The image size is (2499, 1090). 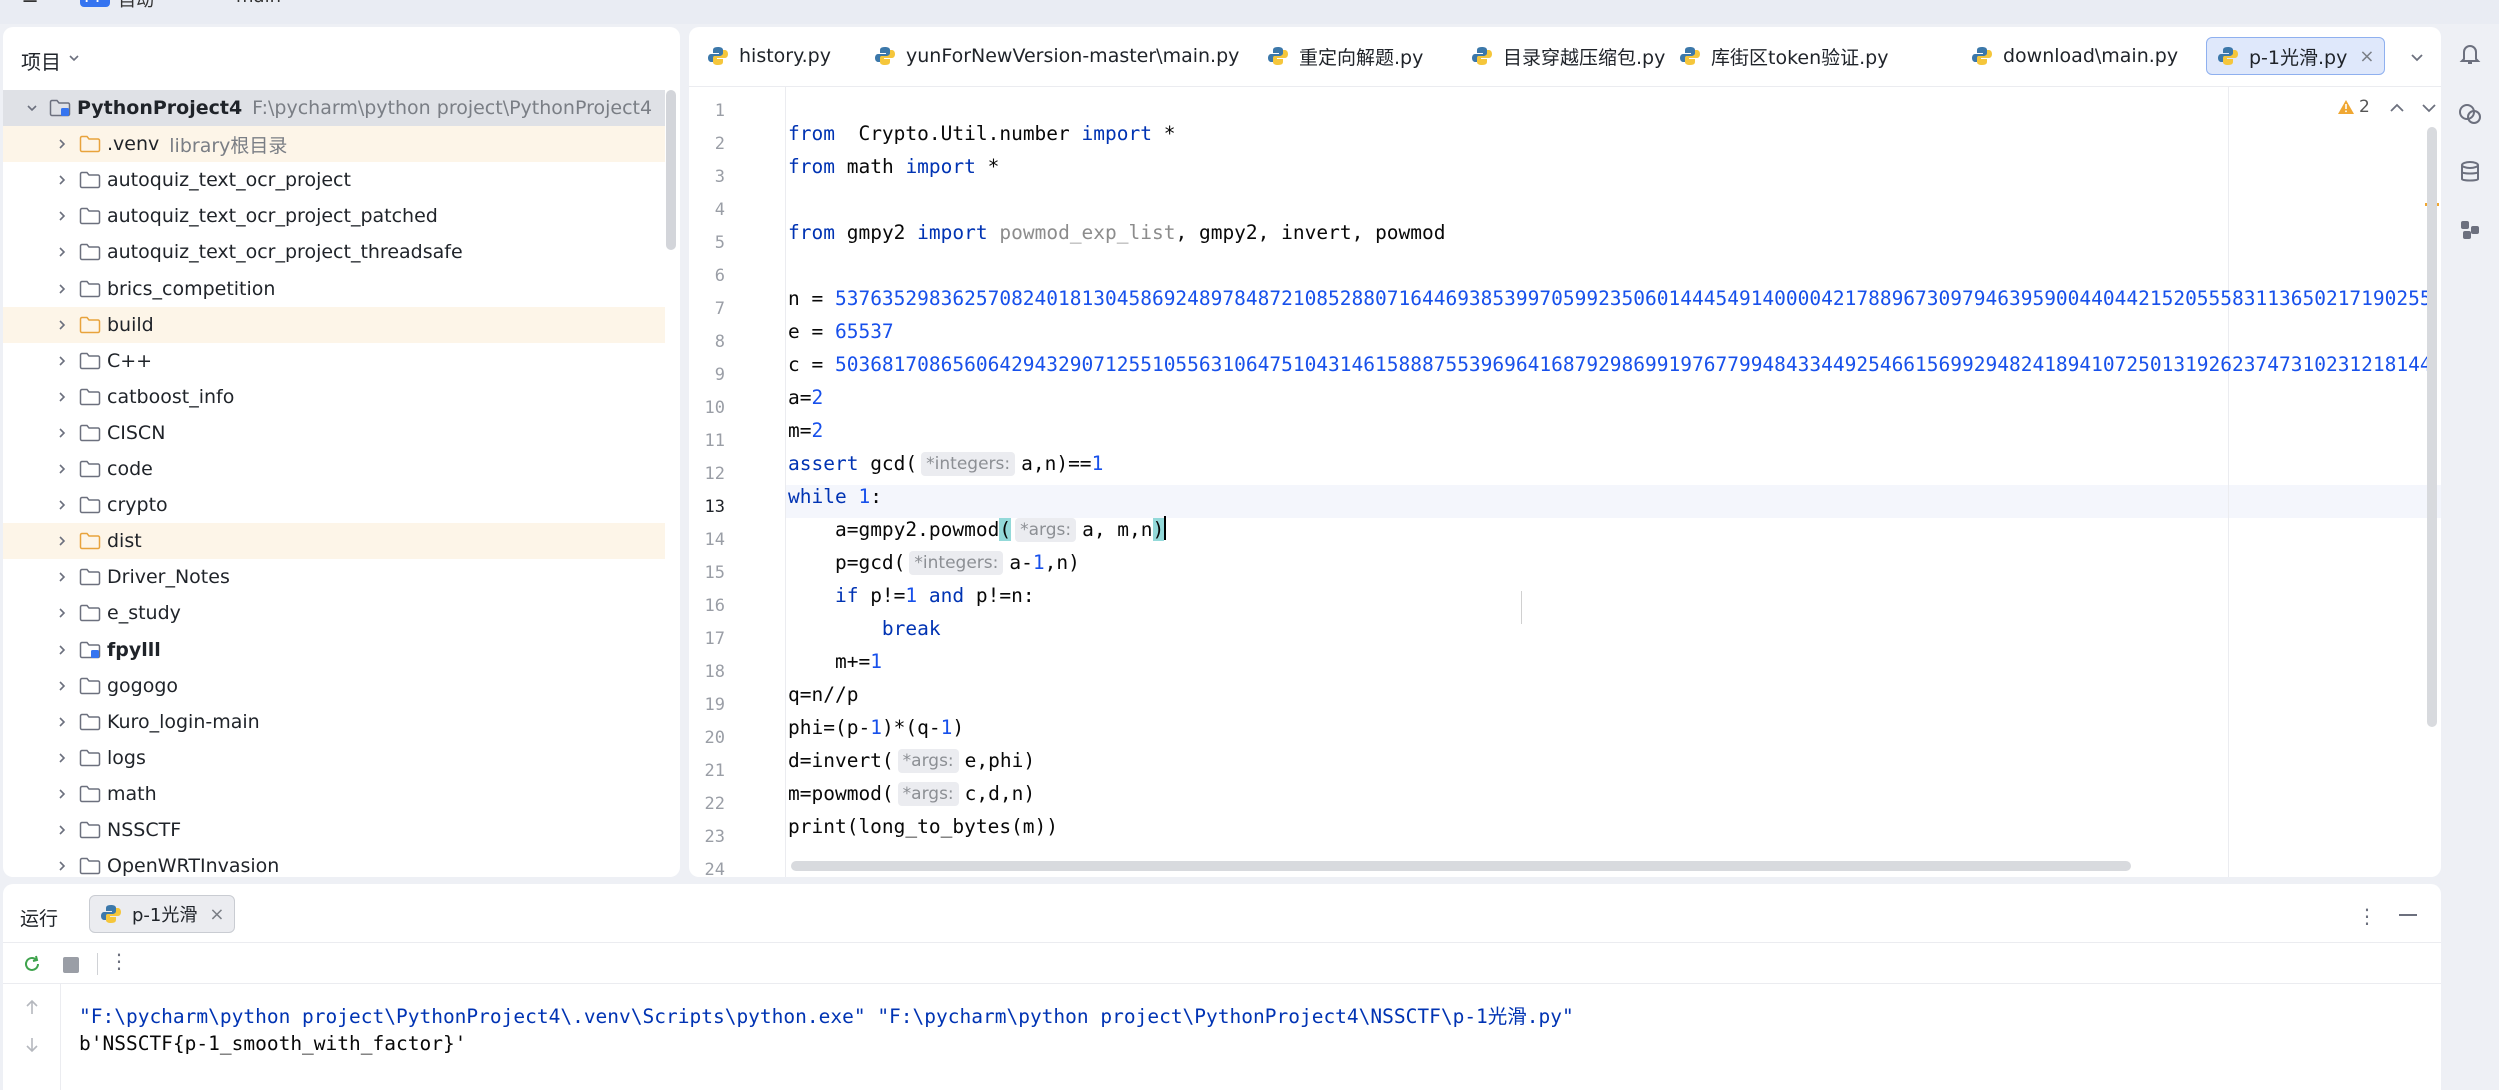 I want to click on editor-tab: p-1光滑.py ×, so click(x=2296, y=56).